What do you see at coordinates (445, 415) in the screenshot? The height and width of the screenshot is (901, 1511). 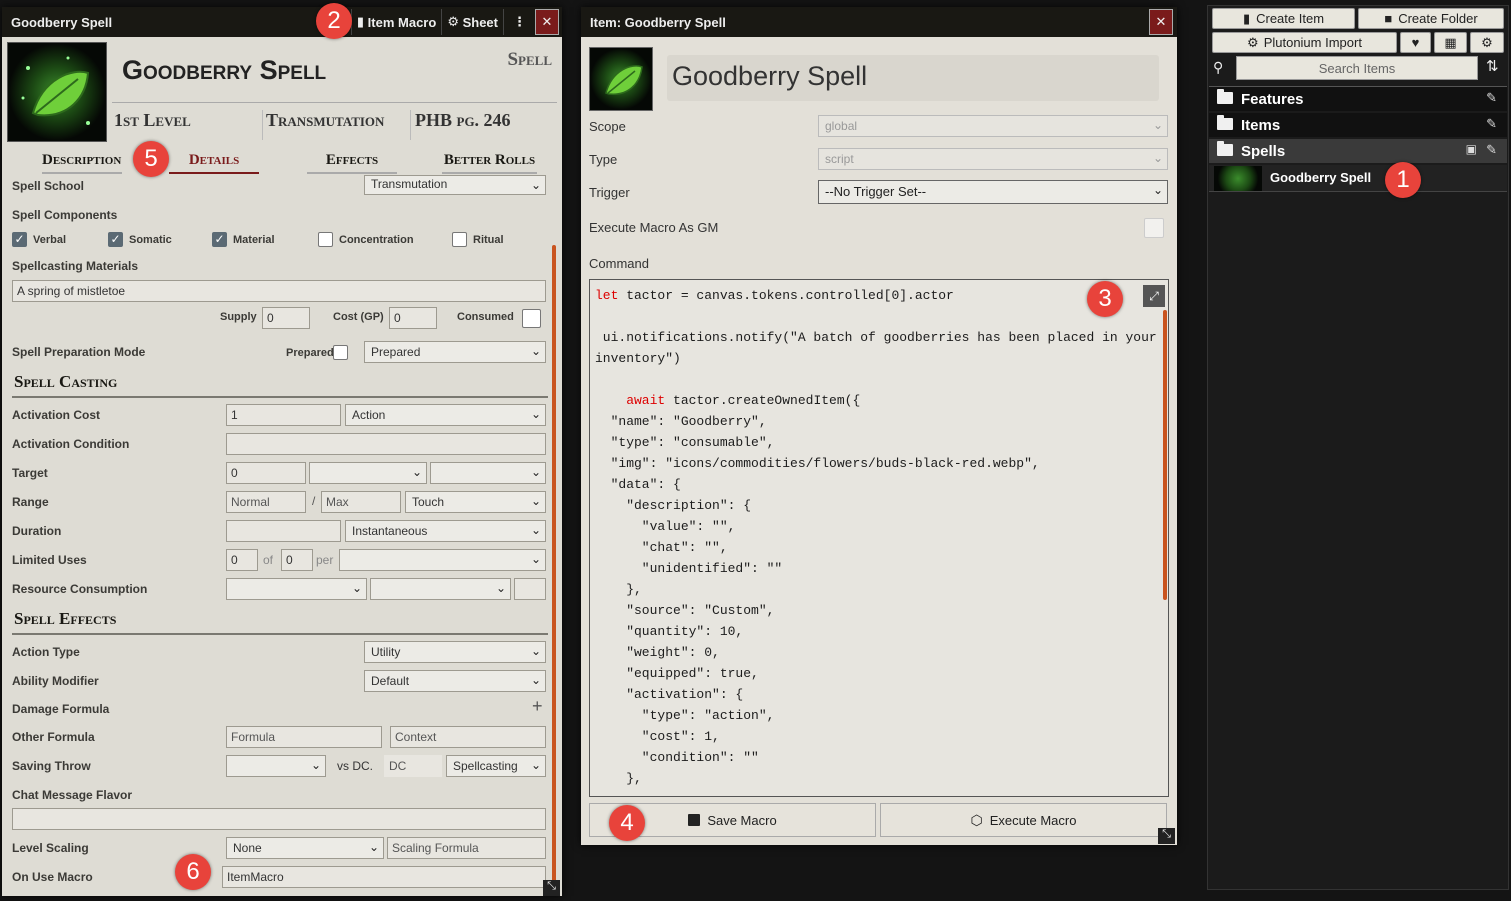 I see `activation-type-select: Action ⌄` at bounding box center [445, 415].